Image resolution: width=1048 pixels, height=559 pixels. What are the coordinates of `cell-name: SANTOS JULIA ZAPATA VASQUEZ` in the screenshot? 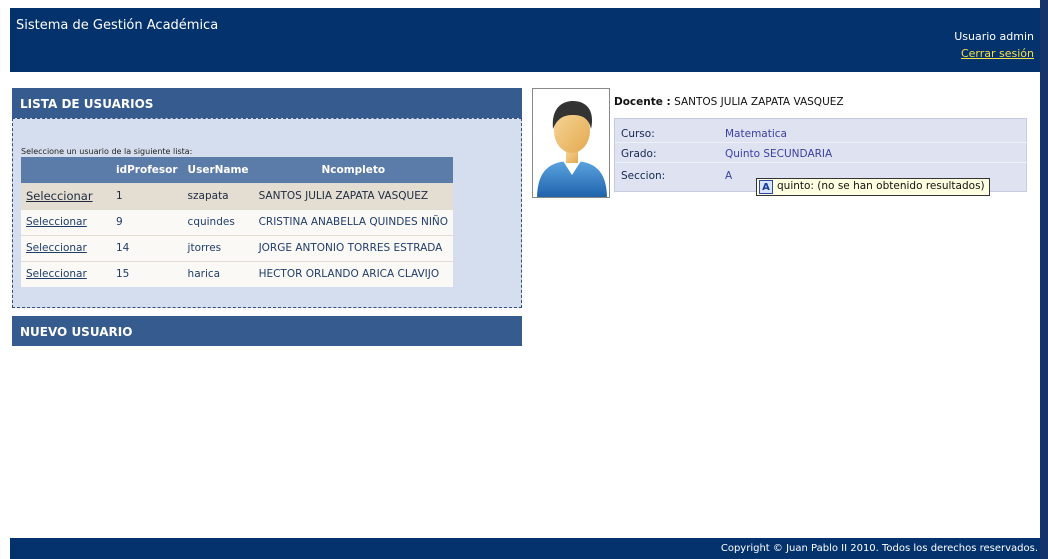 It's located at (353, 195).